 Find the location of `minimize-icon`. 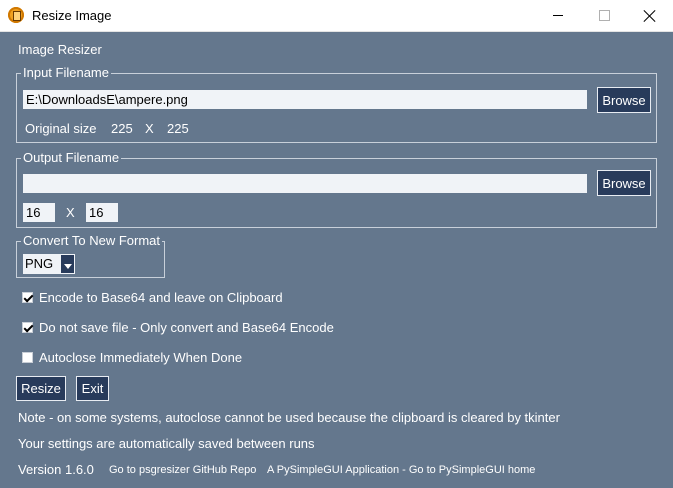

minimize-icon is located at coordinates (558, 15).